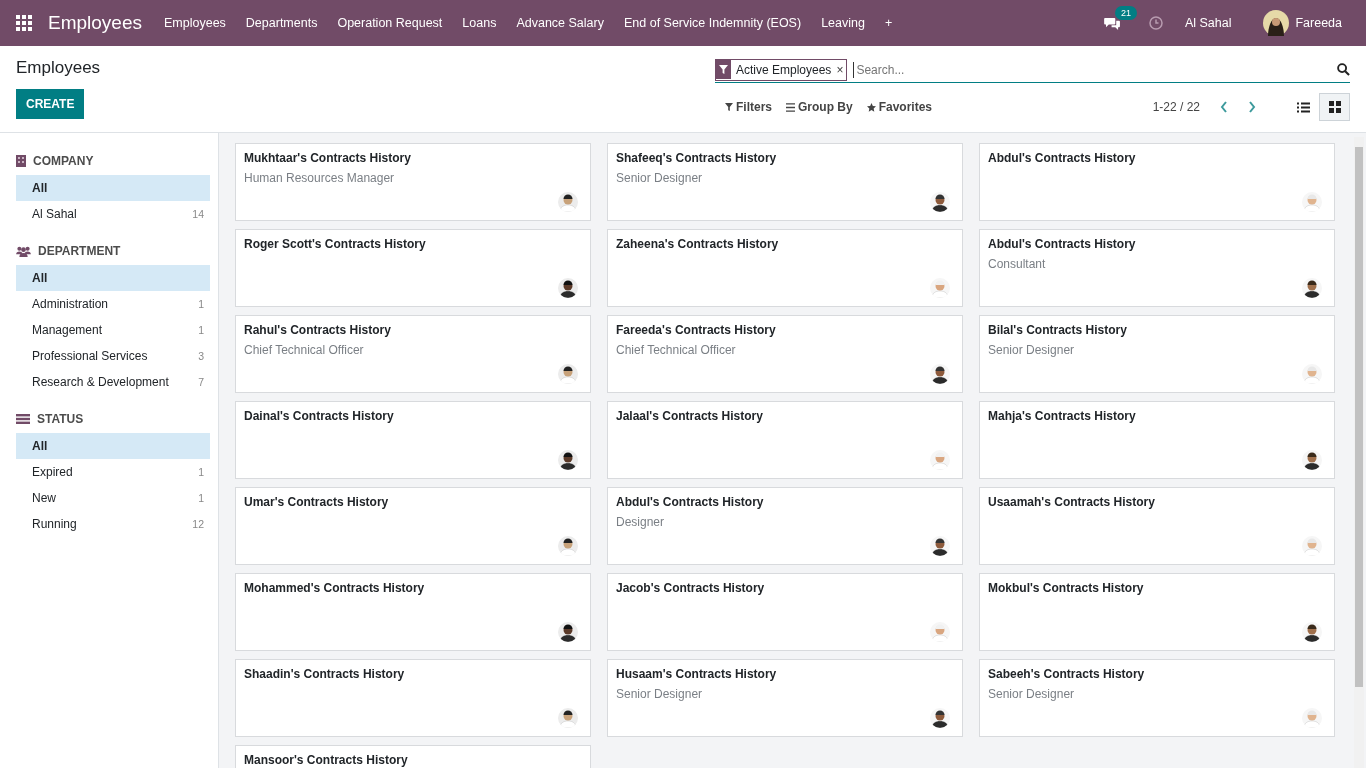  Describe the element at coordinates (748, 107) in the screenshot. I see `filters-button: Filters` at that location.